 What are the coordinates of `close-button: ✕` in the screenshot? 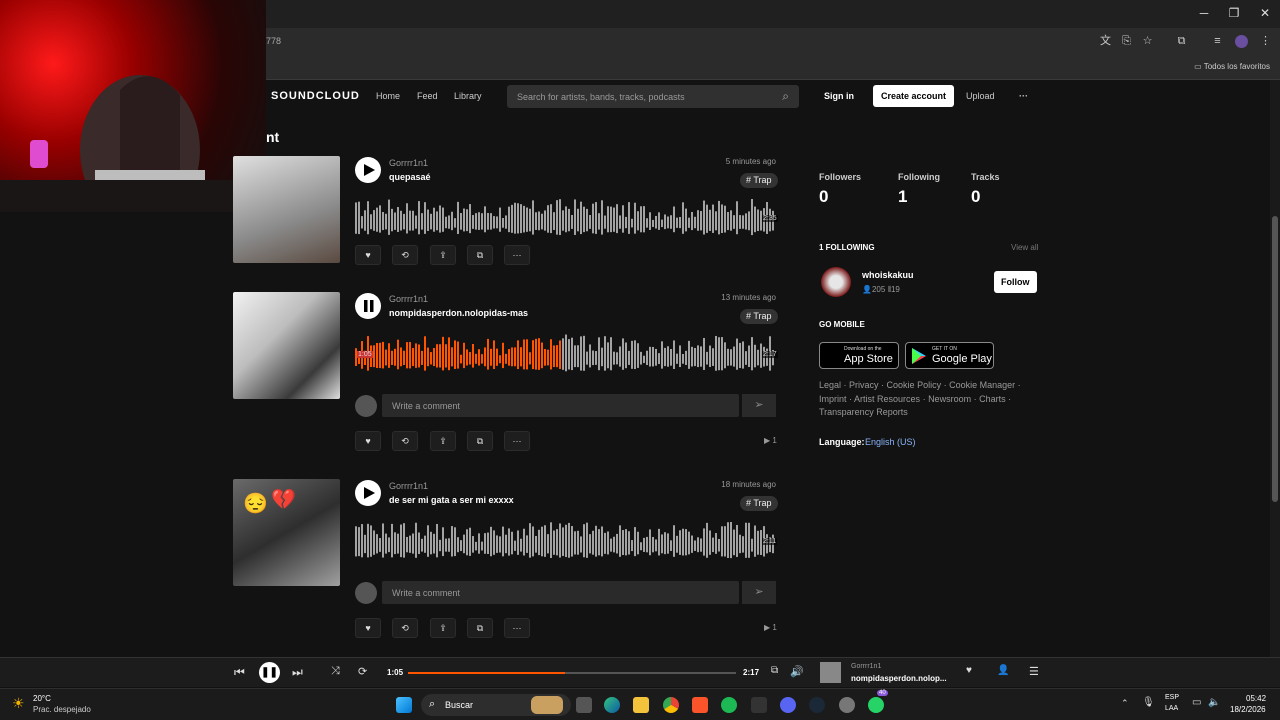 It's located at (1265, 13).